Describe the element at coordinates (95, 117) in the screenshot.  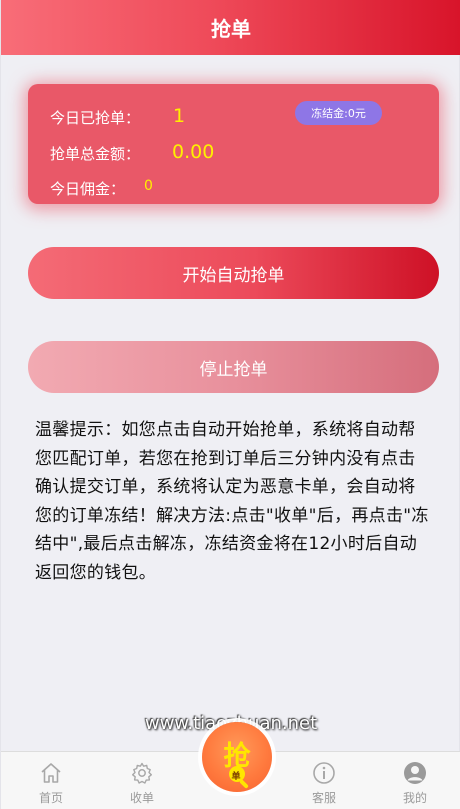
I see `today-grabbed-label: 今日已抢单：` at that location.